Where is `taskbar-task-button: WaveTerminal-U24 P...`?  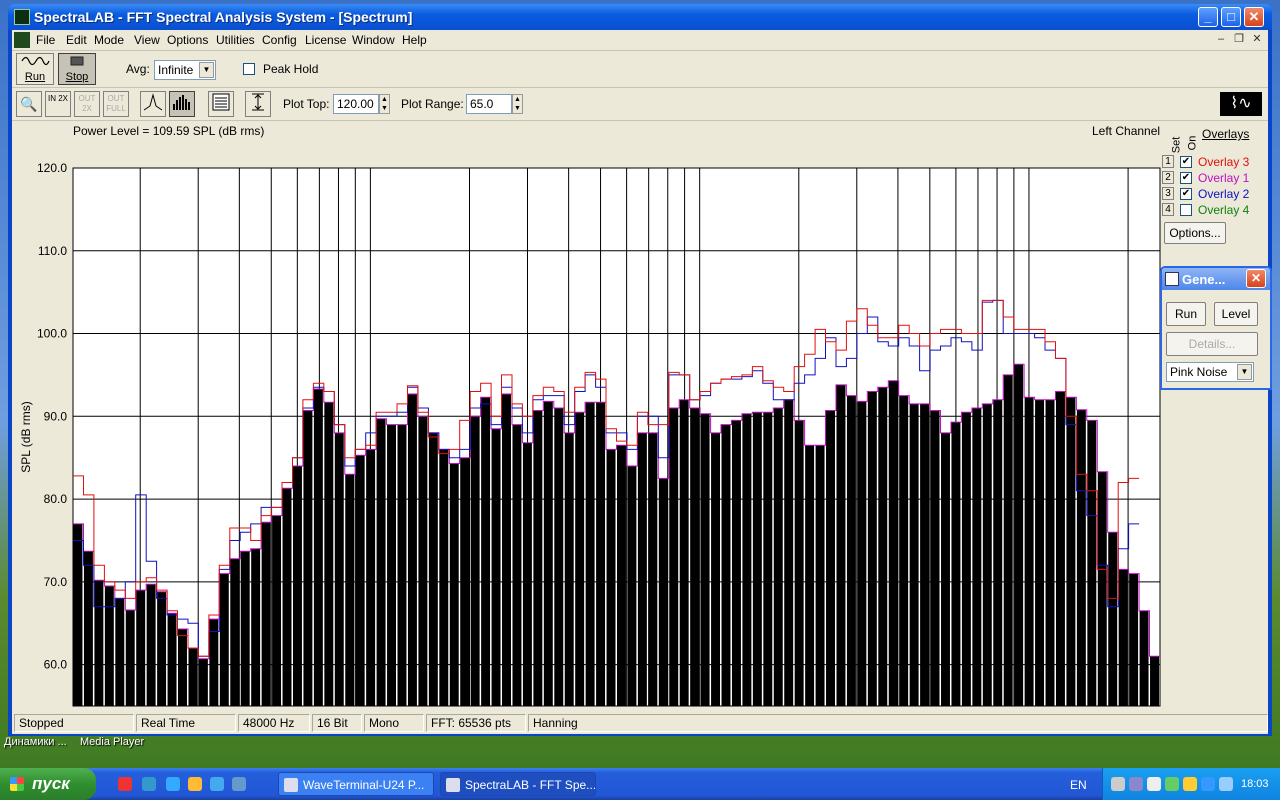 taskbar-task-button: WaveTerminal-U24 P... is located at coordinates (356, 784).